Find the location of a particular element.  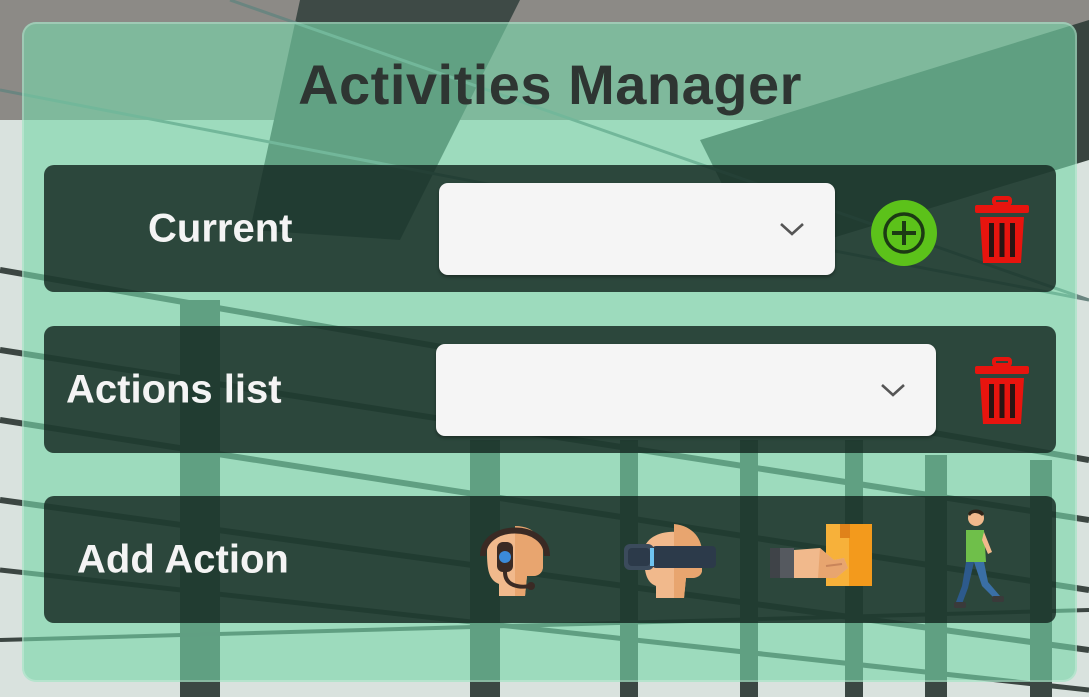

current-label: Current is located at coordinates (220, 228).